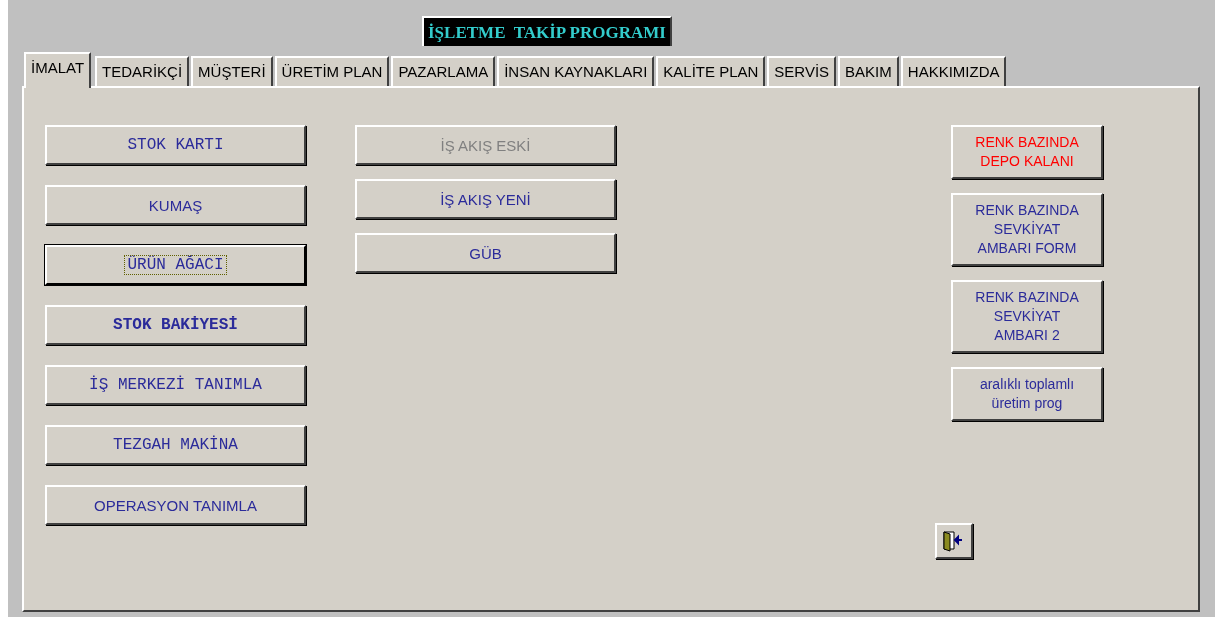 The height and width of the screenshot is (625, 1229). I want to click on menu-button: STOK BAKİYESİ, so click(175, 325).